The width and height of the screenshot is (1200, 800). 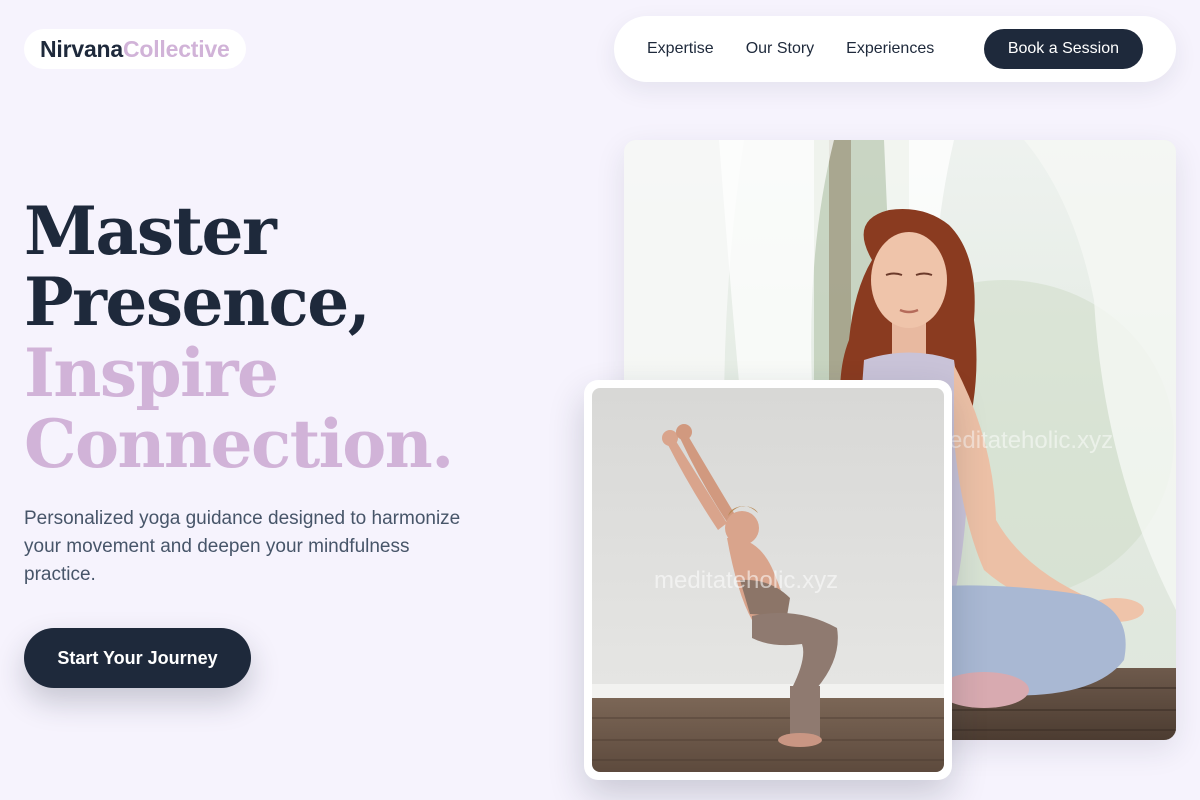 I want to click on nav-link-our-story: Our Story, so click(x=780, y=49).